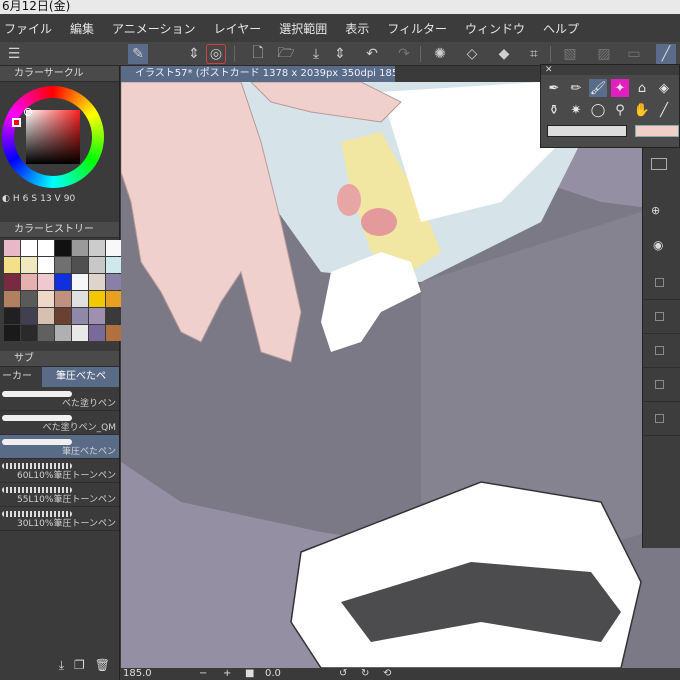  I want to click on brush-item: 筆圧べたペン, so click(59, 447).